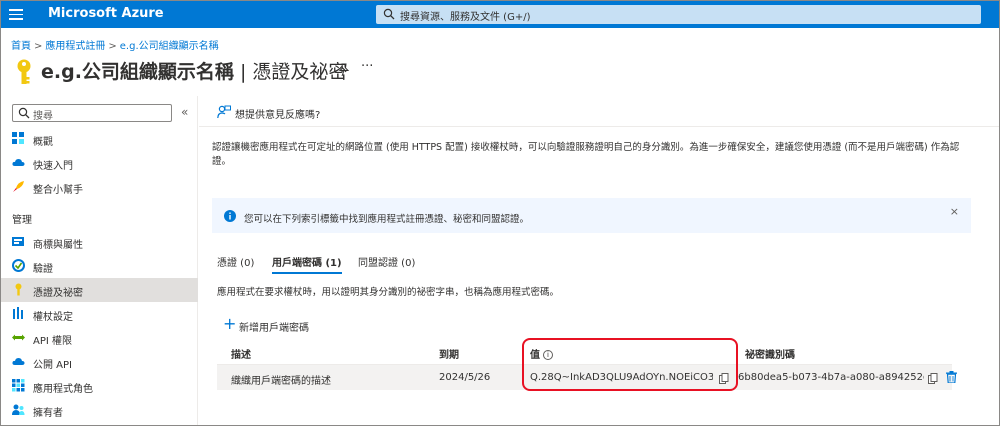  Describe the element at coordinates (954, 211) in the screenshot. I see `close-icon: ×` at that location.